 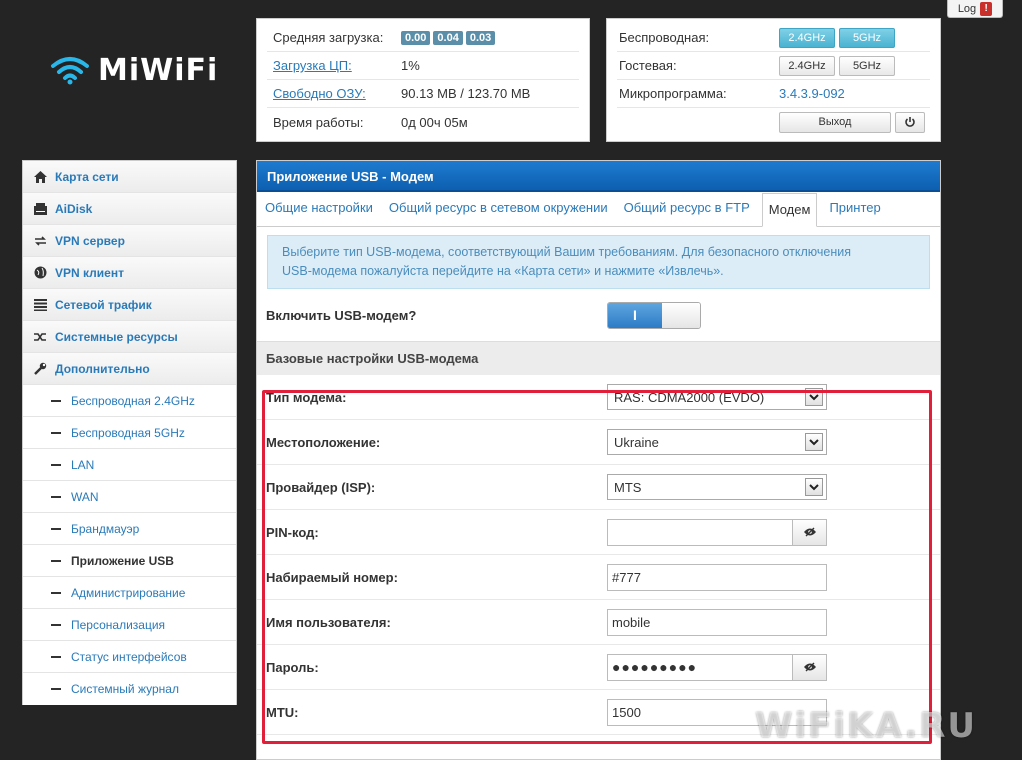 What do you see at coordinates (40, 273) in the screenshot?
I see `globe-icon` at bounding box center [40, 273].